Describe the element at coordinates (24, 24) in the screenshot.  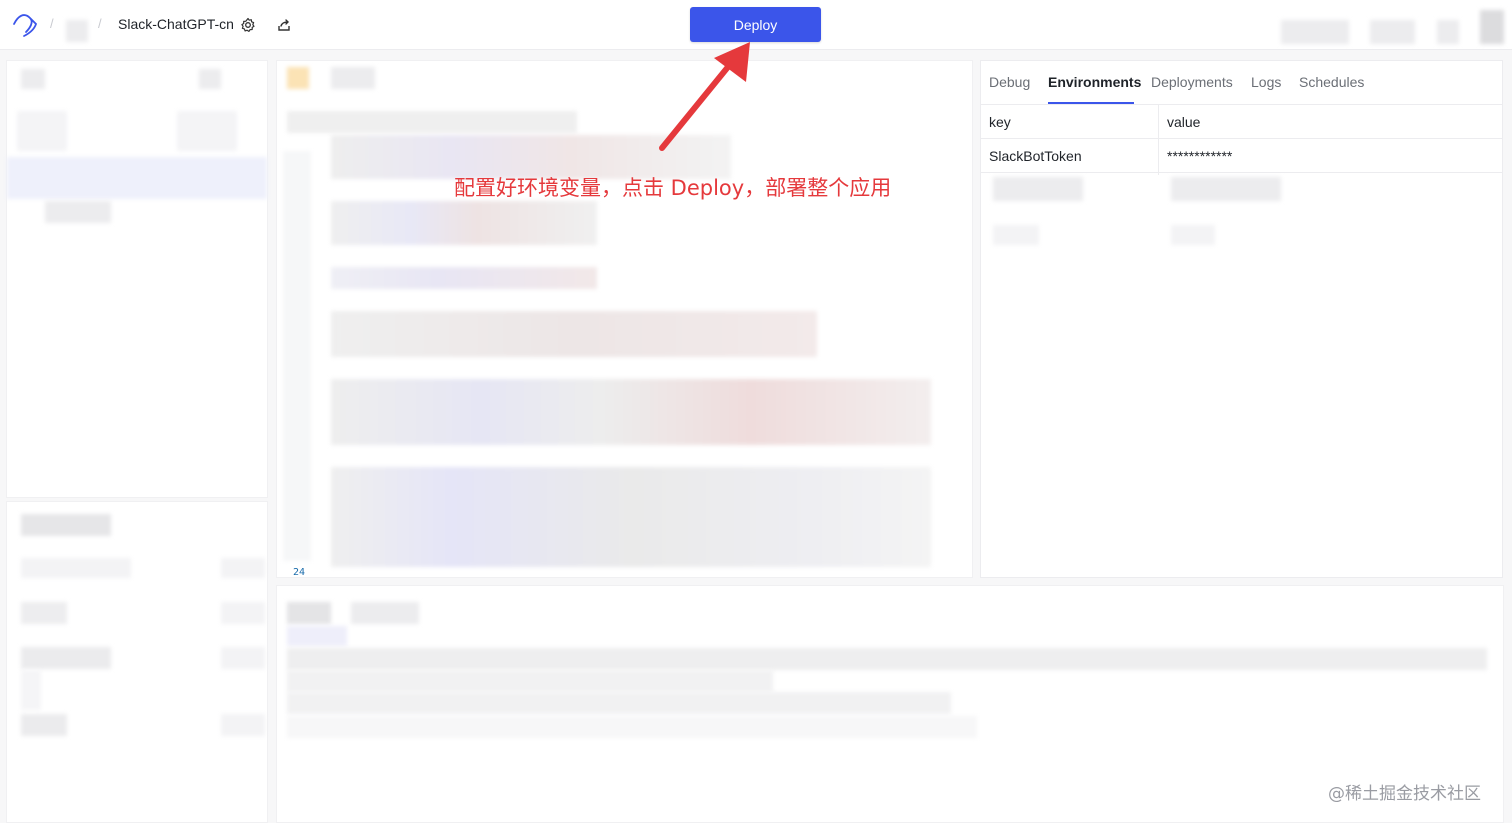
I see `logo-icon` at that location.